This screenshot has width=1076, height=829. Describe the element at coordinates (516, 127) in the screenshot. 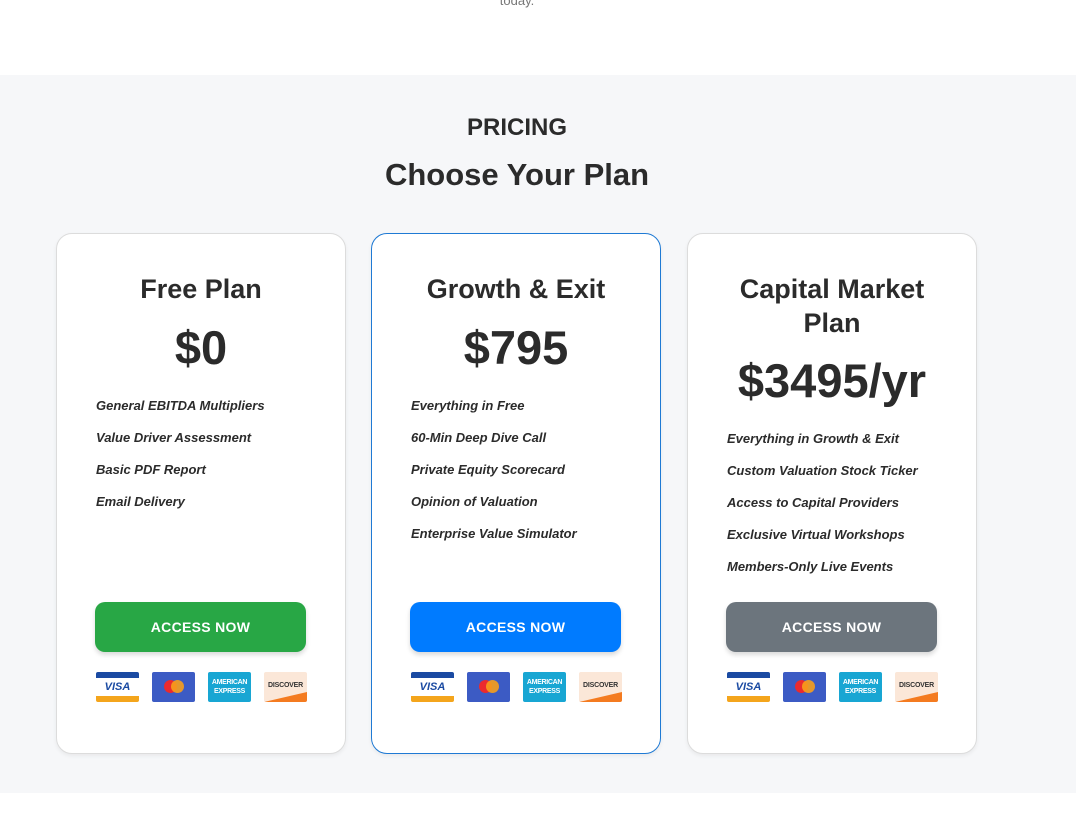

I see `pricing-eyebrow: PRICING` at that location.